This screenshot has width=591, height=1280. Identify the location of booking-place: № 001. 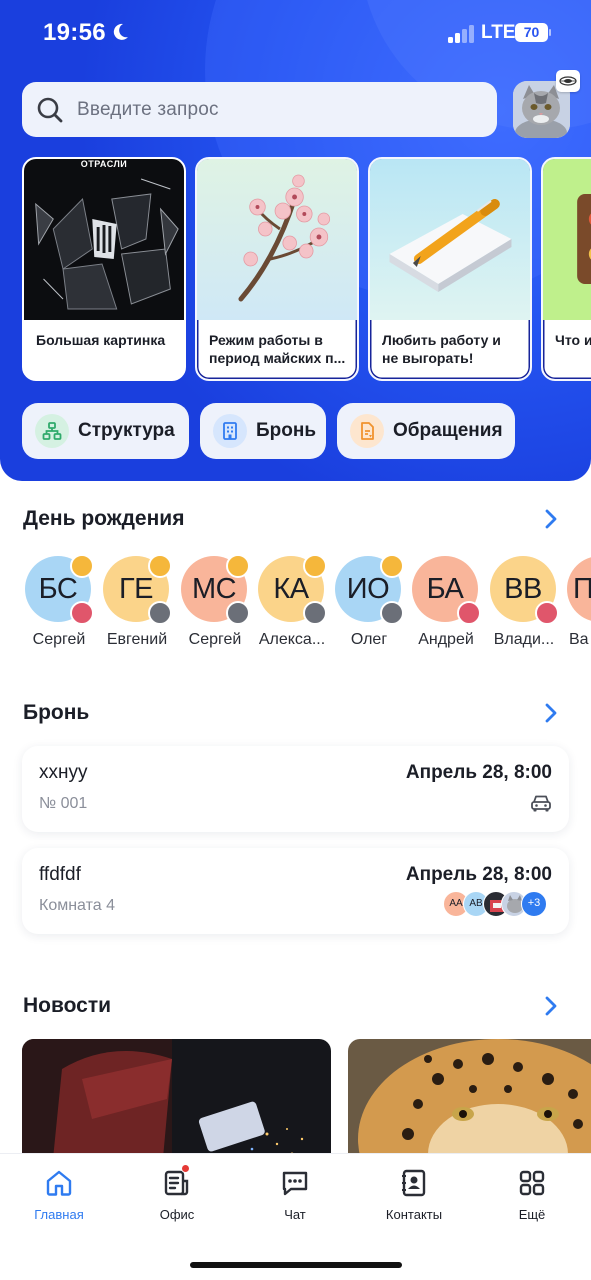
(63, 803).